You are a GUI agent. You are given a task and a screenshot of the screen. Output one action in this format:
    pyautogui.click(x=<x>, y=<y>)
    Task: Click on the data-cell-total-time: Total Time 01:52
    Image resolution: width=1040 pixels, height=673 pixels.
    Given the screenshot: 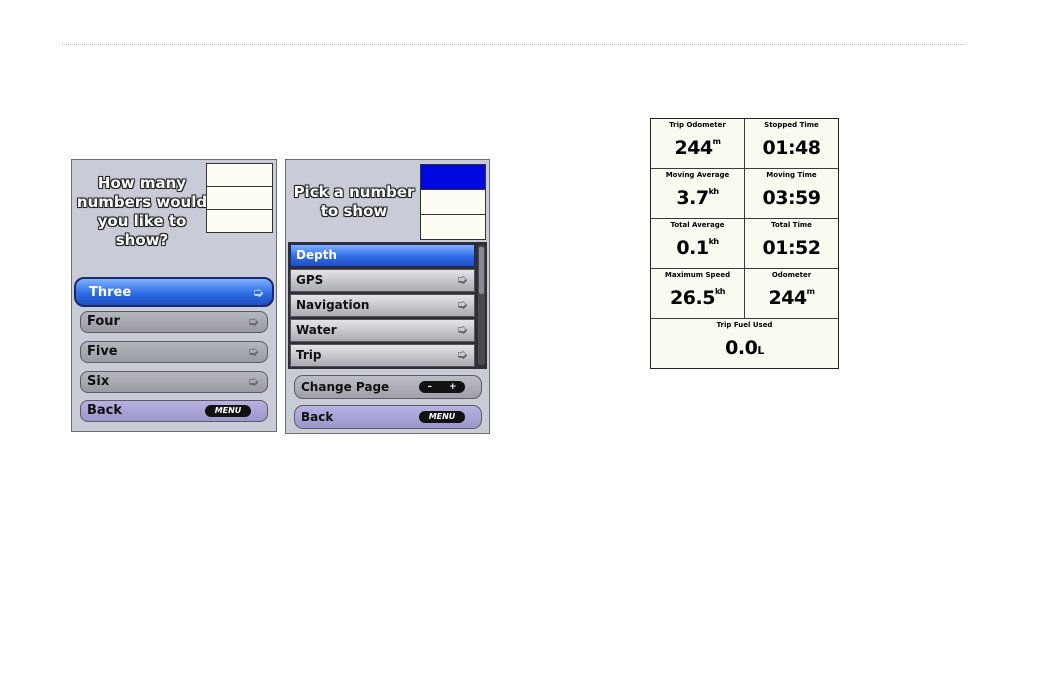 What is the action you would take?
    pyautogui.click(x=791, y=243)
    